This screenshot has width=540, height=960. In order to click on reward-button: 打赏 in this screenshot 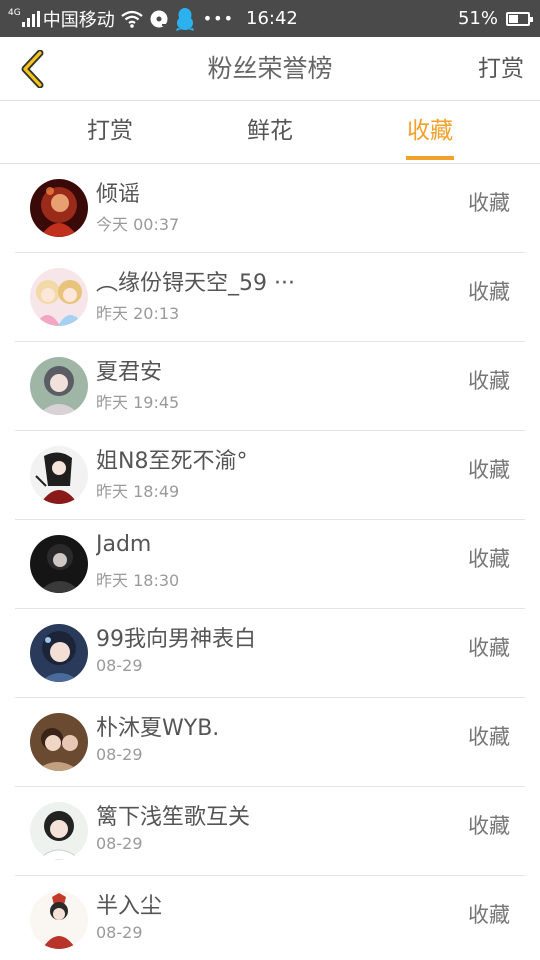, I will do `click(501, 69)`.